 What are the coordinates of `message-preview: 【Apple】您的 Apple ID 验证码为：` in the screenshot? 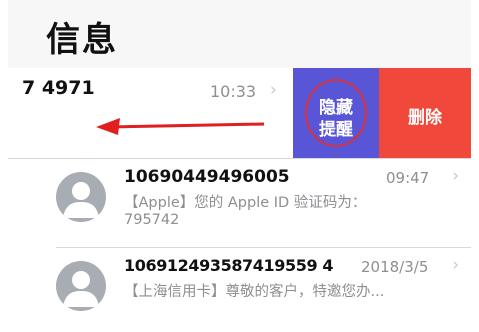 It's located at (245, 203).